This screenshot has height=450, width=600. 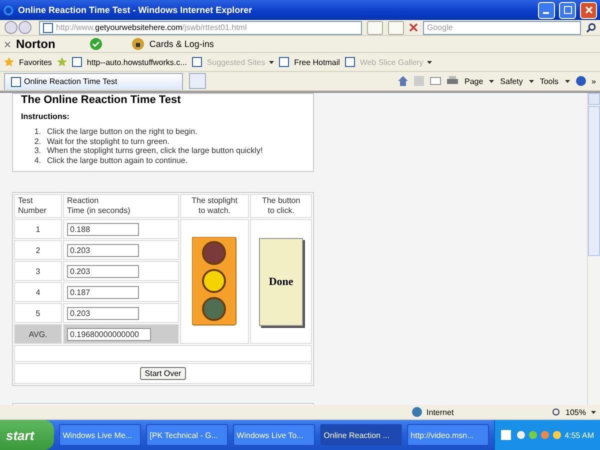 I want to click on clock: 4:55 AM, so click(x=579, y=435).